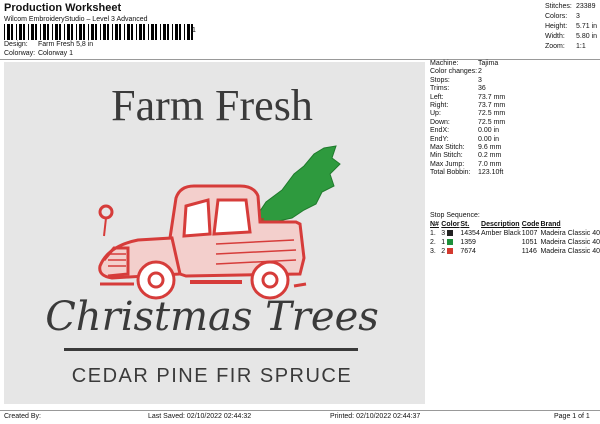  What do you see at coordinates (468, 114) in the screenshot?
I see `stat-up: Up: 72.5 mm` at bounding box center [468, 114].